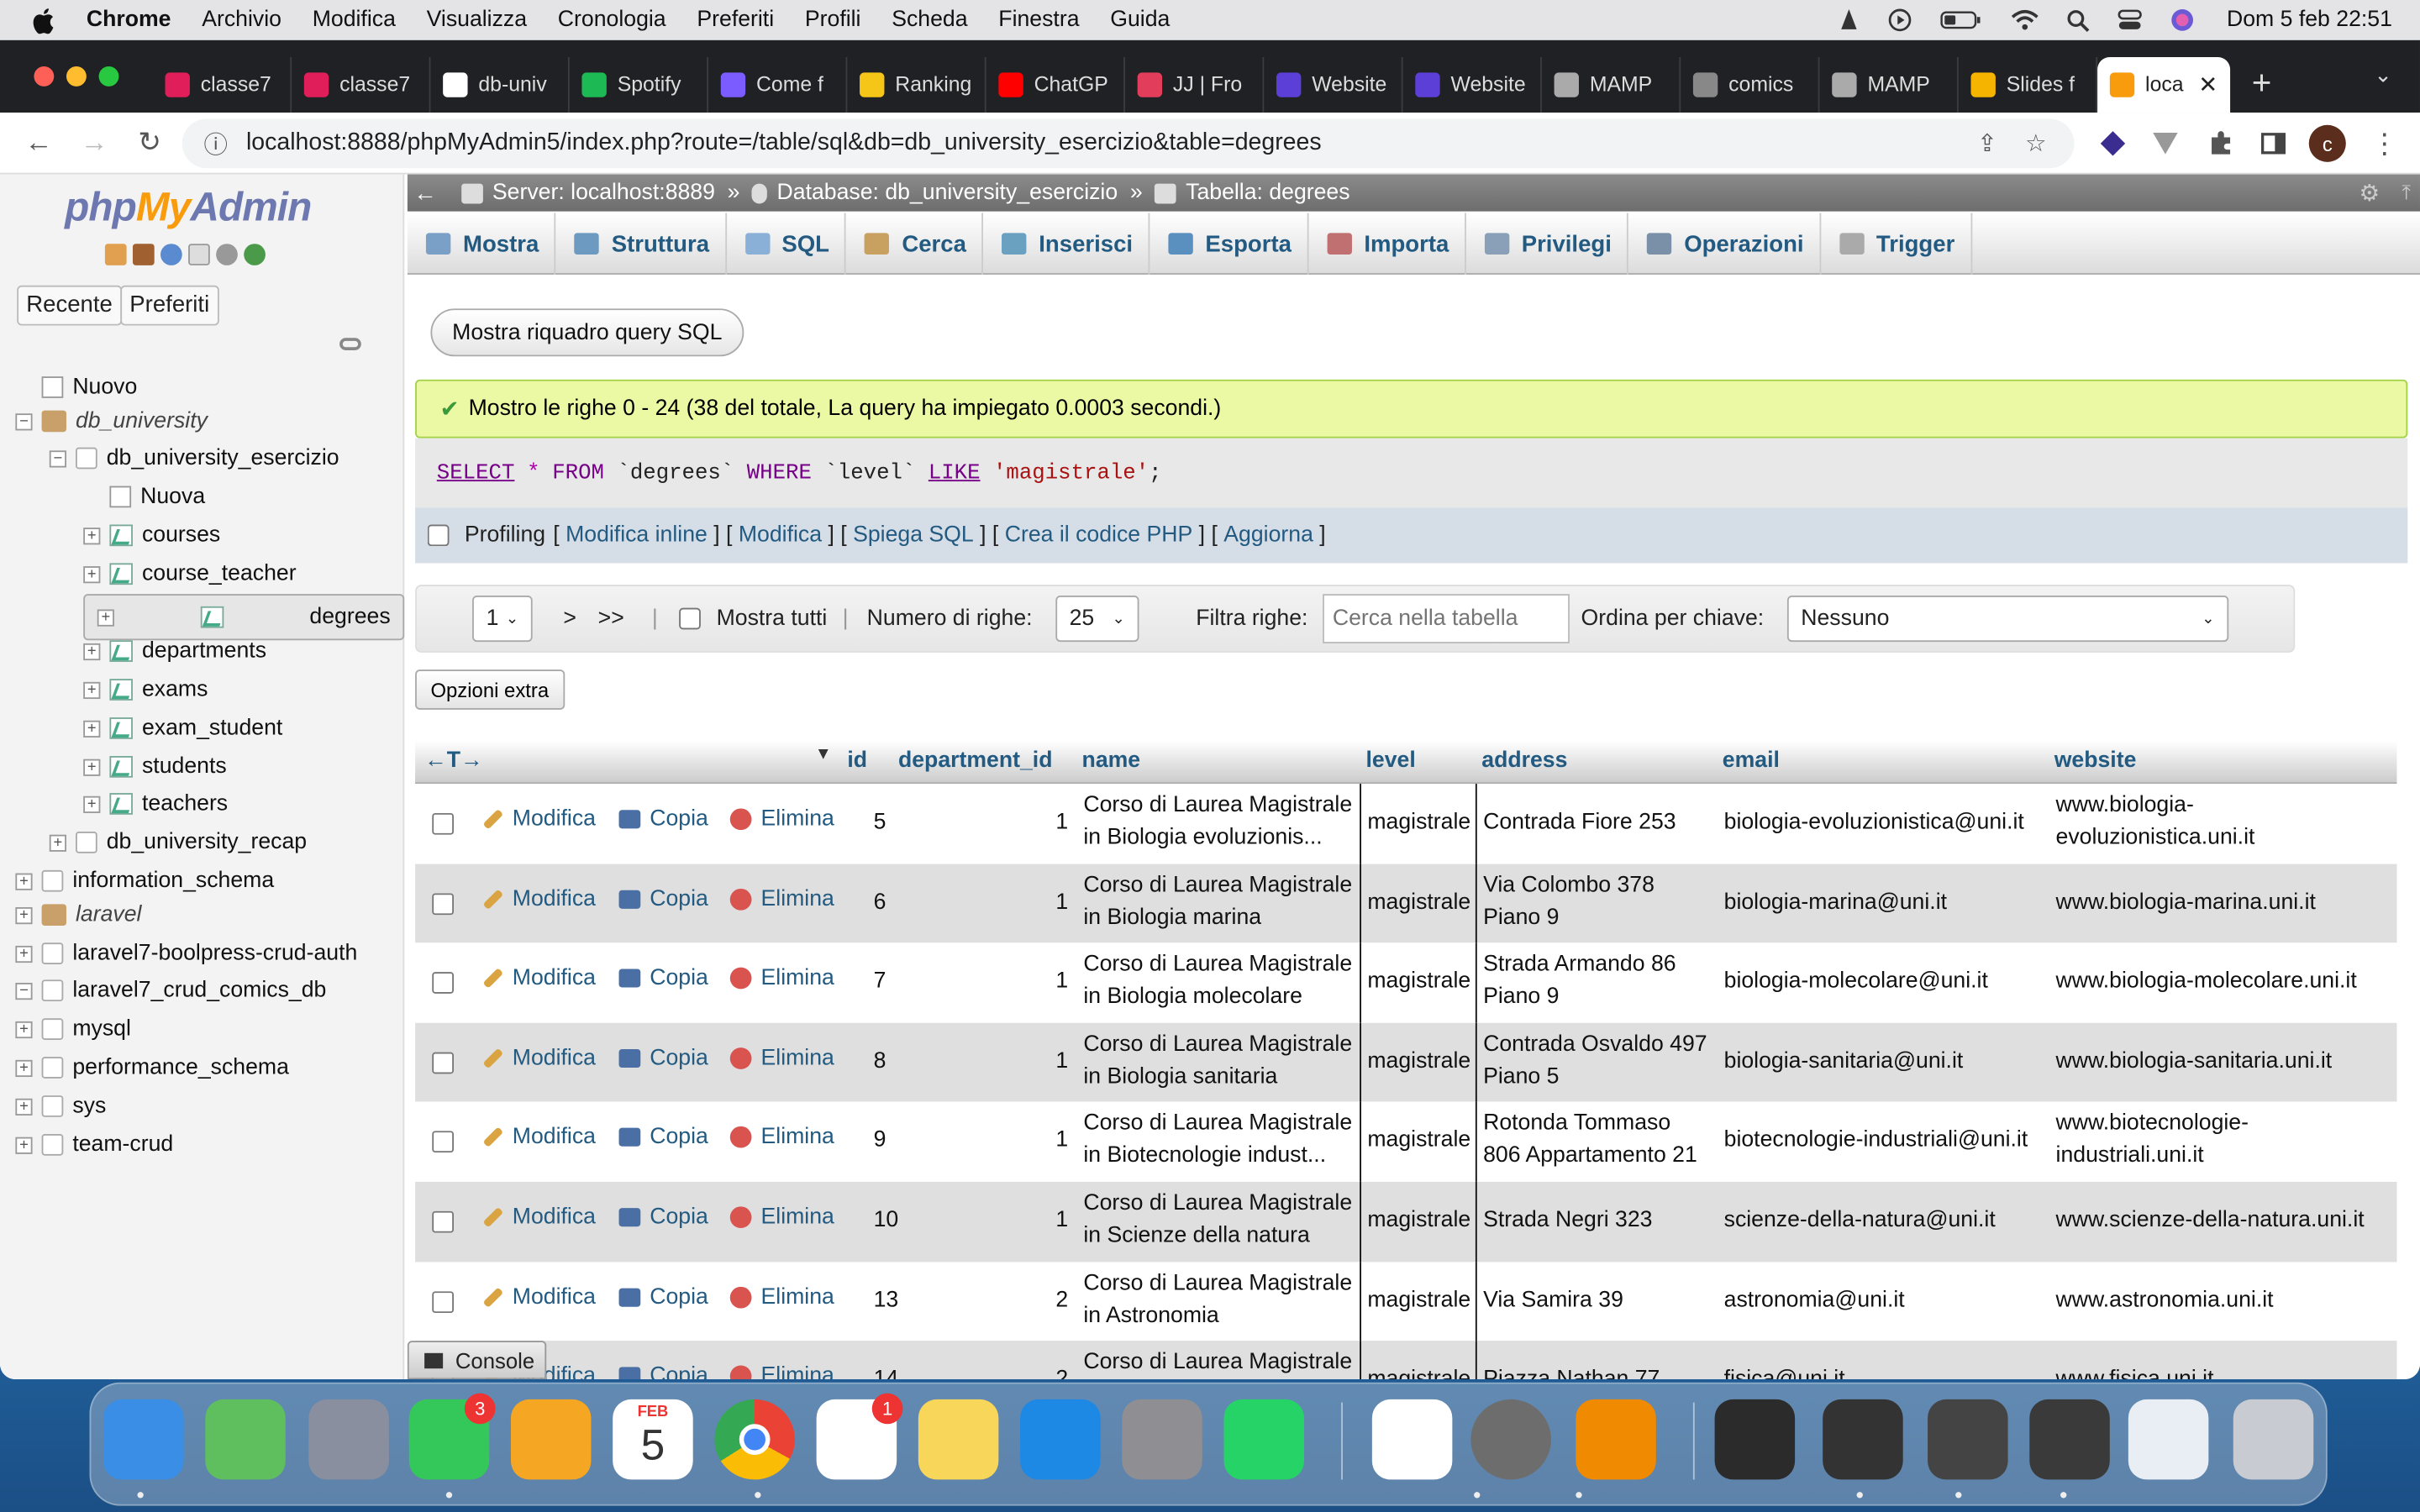  I want to click on settings-icon, so click(227, 254).